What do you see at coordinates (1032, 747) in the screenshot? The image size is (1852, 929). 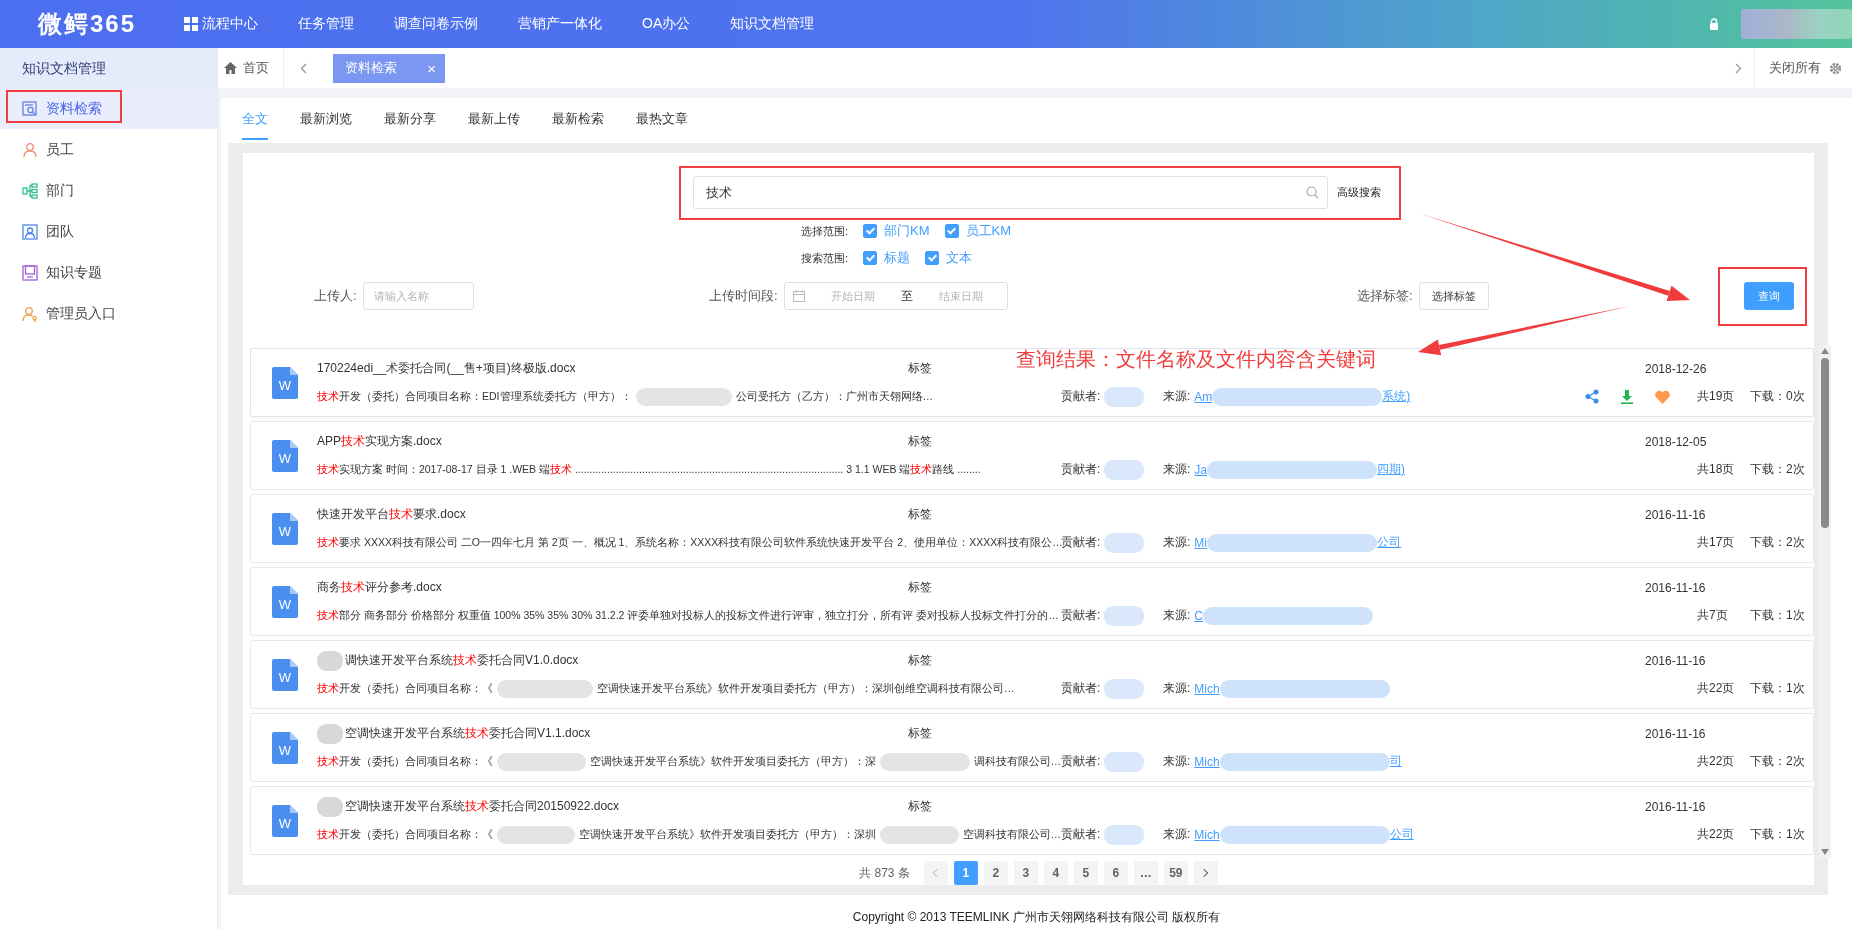 I see `result-card: W 空调快速开发平台系统技术委托合同V1.1.docx 标签 2016-11-16 技术开发（委托）合同项目名称：《 空调快速开发平台系统》软件开发项目委托方（甲方）：深 调科技有限公司…贡献者: 来源: Mich 司 共22页 下载：2次` at bounding box center [1032, 747].